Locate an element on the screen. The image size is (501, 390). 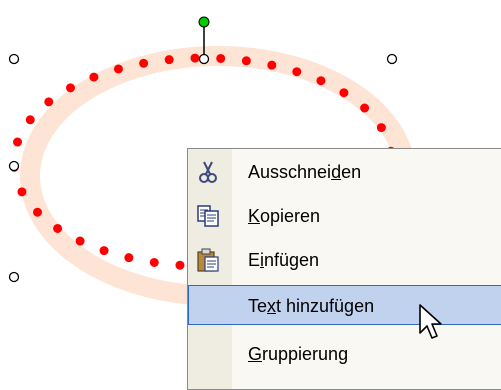
resize-handle-top is located at coordinates (204, 59).